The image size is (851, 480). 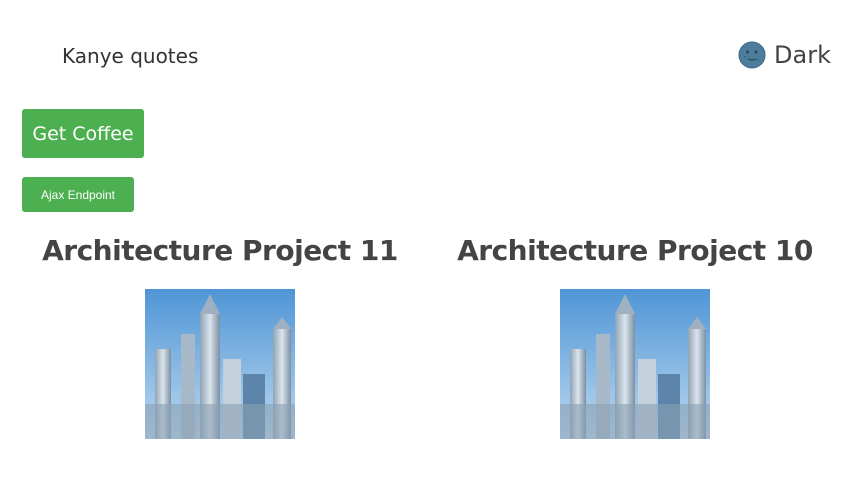 I want to click on moon-icon, so click(x=752, y=55).